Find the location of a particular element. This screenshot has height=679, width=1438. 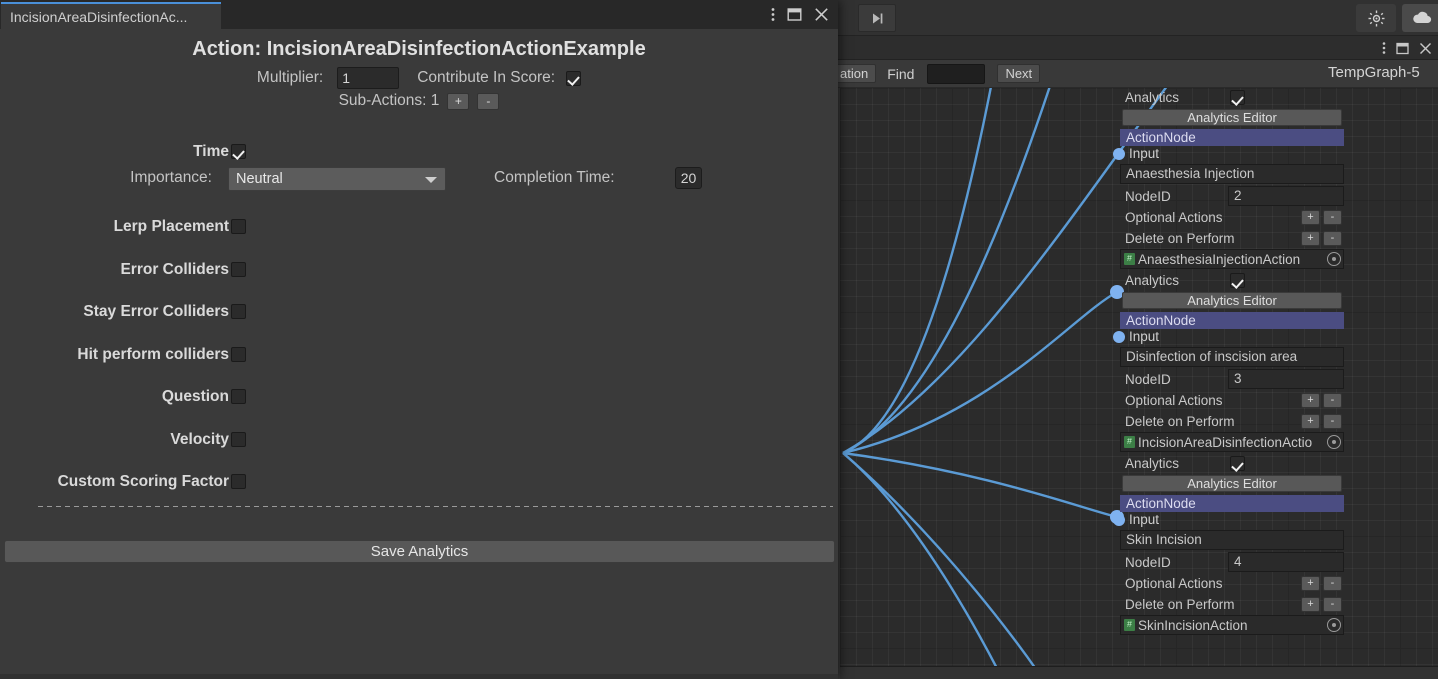

contribute-in-score-checkbox is located at coordinates (574, 78).